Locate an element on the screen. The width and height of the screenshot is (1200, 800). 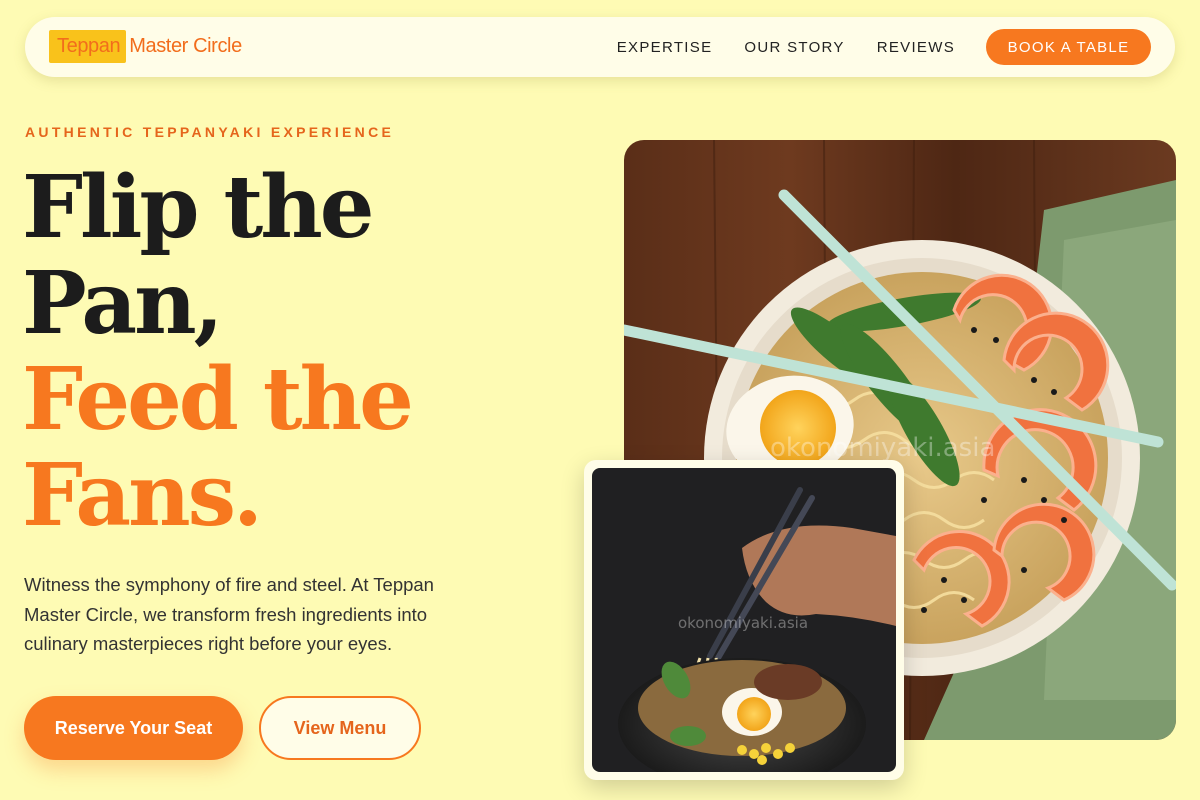
nav-link-reviews: REVIEWS is located at coordinates (916, 47).